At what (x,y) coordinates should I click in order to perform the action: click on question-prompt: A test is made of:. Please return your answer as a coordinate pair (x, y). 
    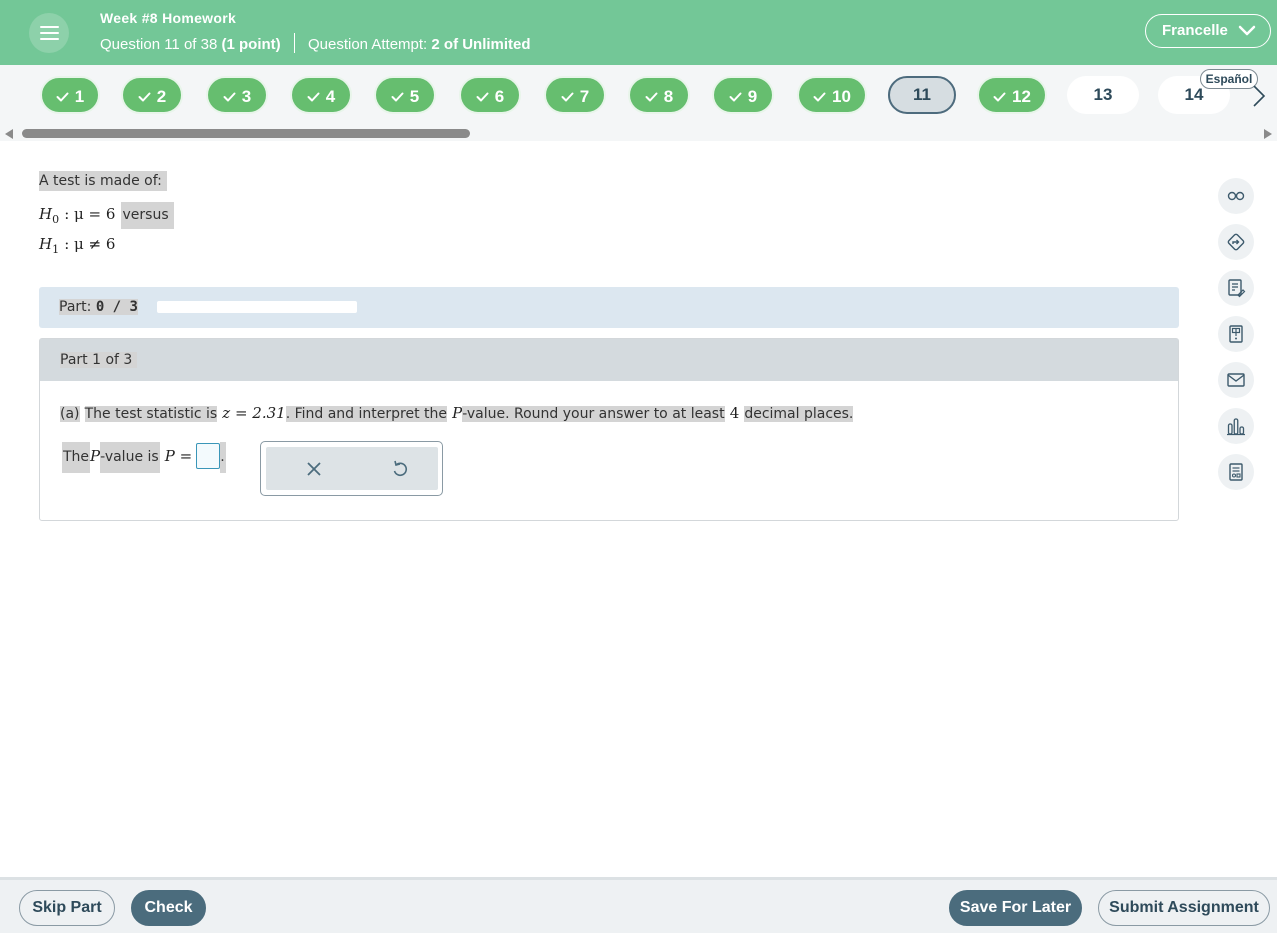
    Looking at the image, I should click on (103, 181).